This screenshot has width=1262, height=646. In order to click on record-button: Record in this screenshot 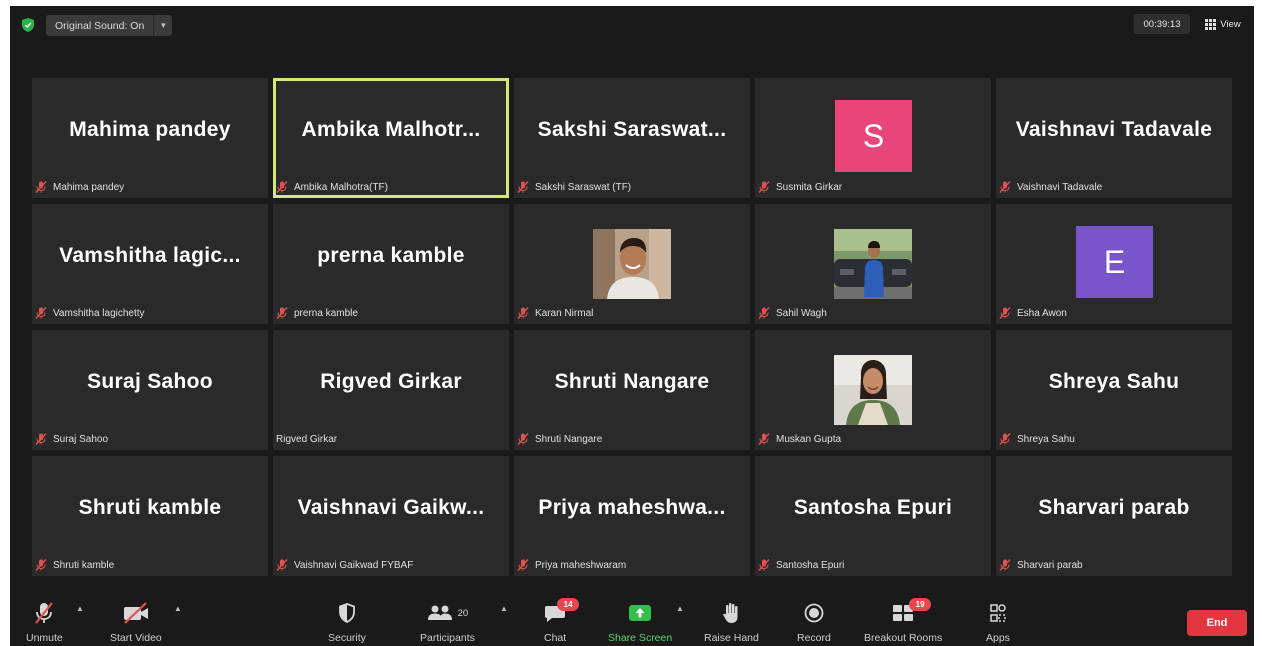, I will do `click(814, 622)`.